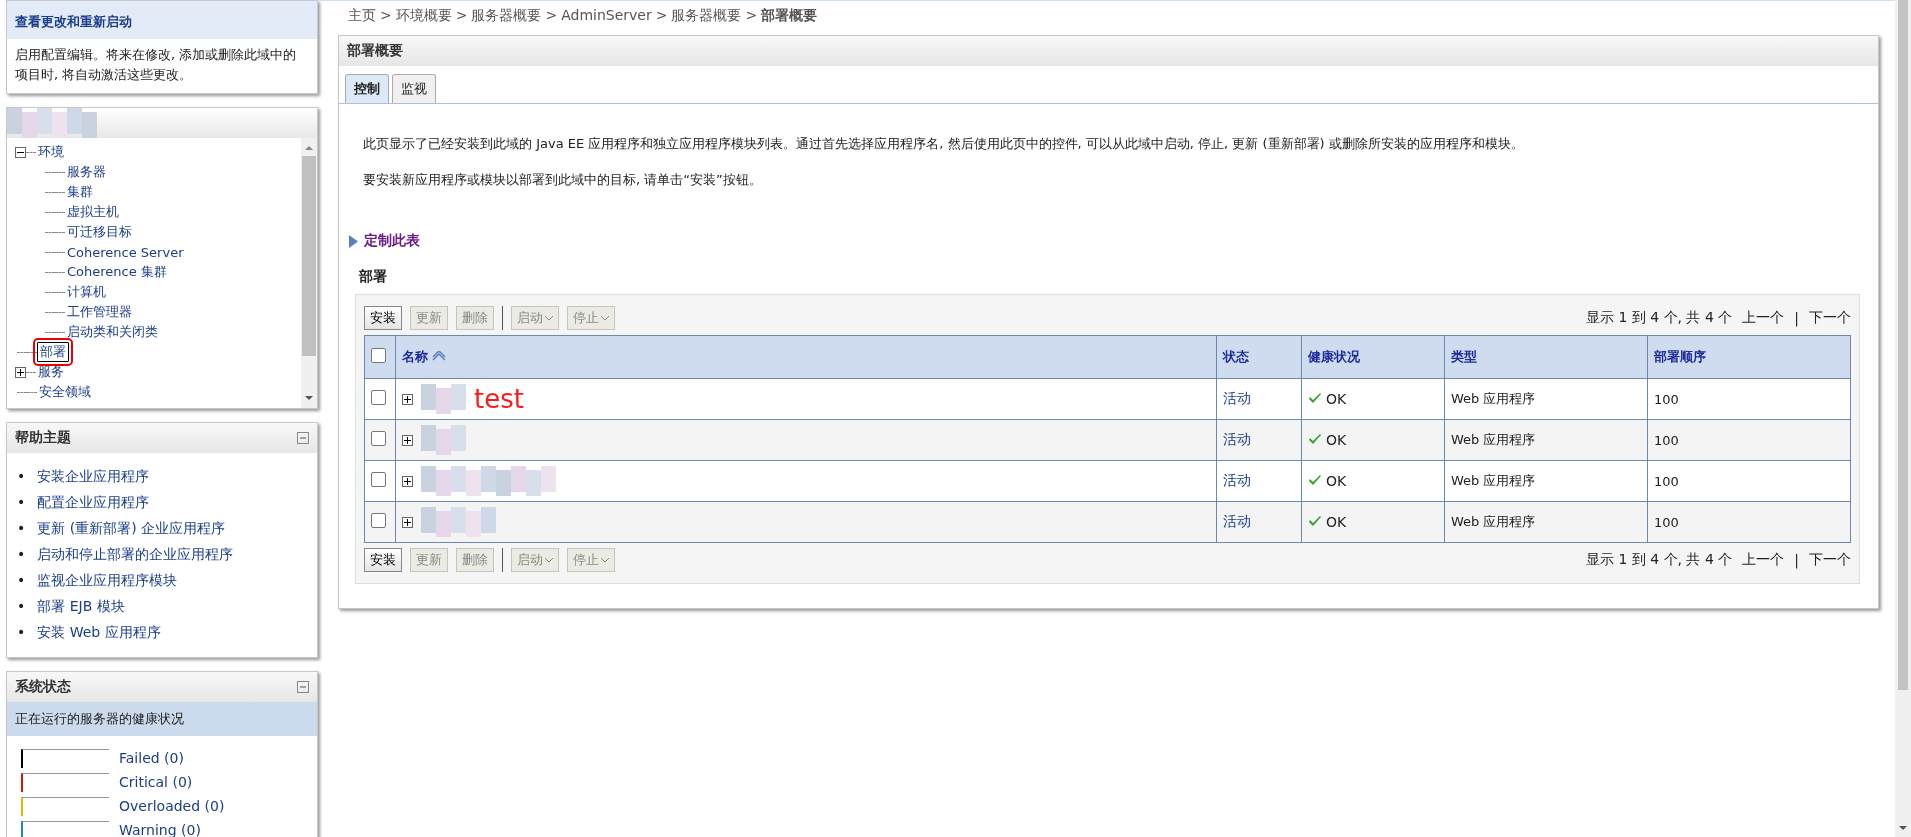  What do you see at coordinates (423, 16) in the screenshot?
I see `breadcrumb-link: 环境概要` at bounding box center [423, 16].